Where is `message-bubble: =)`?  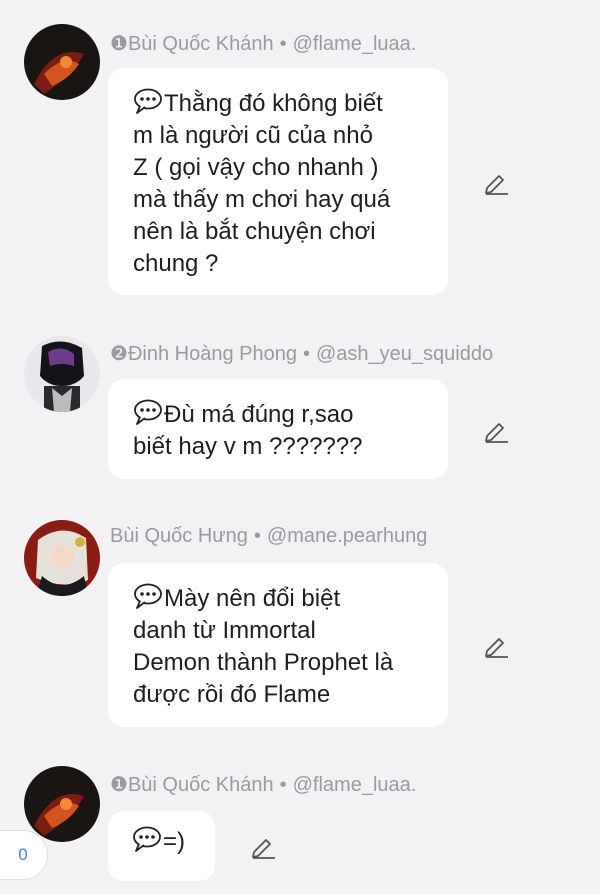
message-bubble: =) is located at coordinates (161, 846).